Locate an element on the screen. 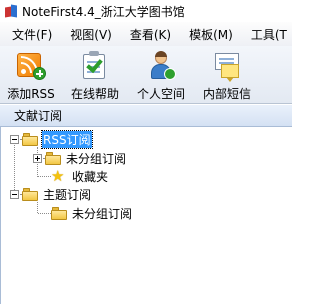 This screenshot has height=304, width=320. clipboard-check-icon is located at coordinates (95, 66).